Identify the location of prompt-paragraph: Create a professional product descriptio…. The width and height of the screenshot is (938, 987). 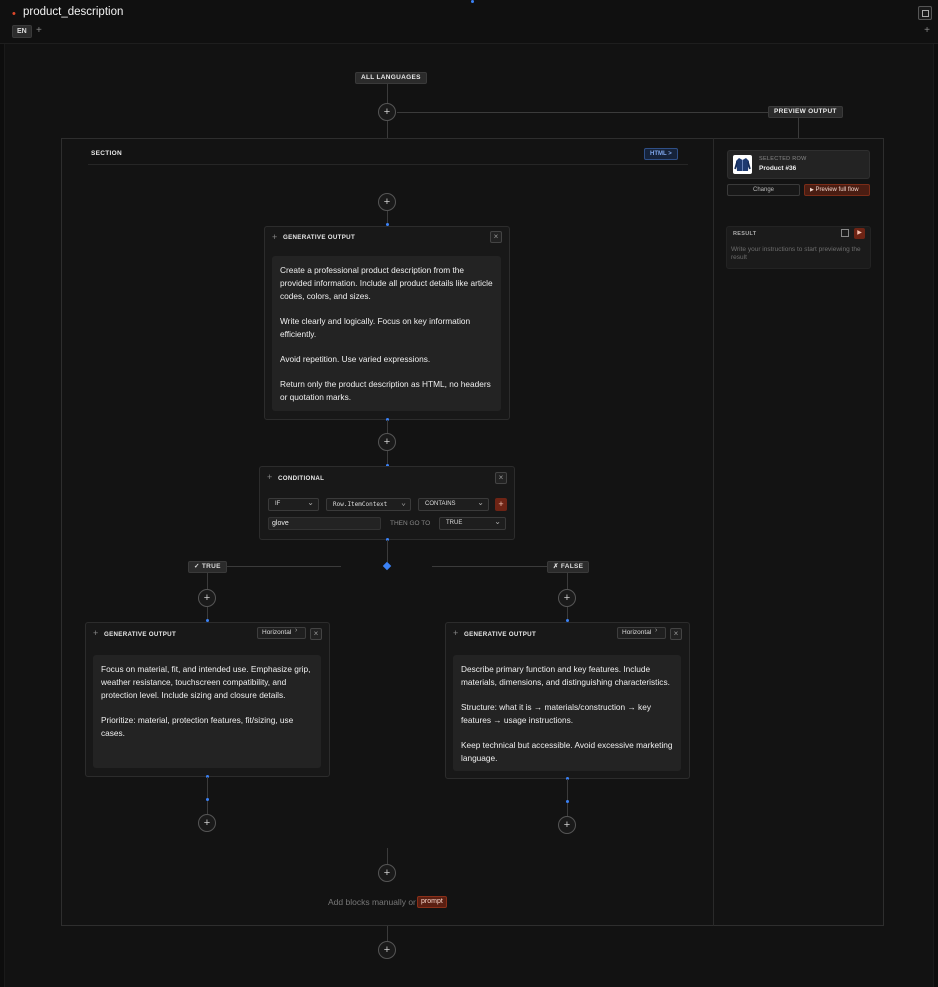
(386, 283).